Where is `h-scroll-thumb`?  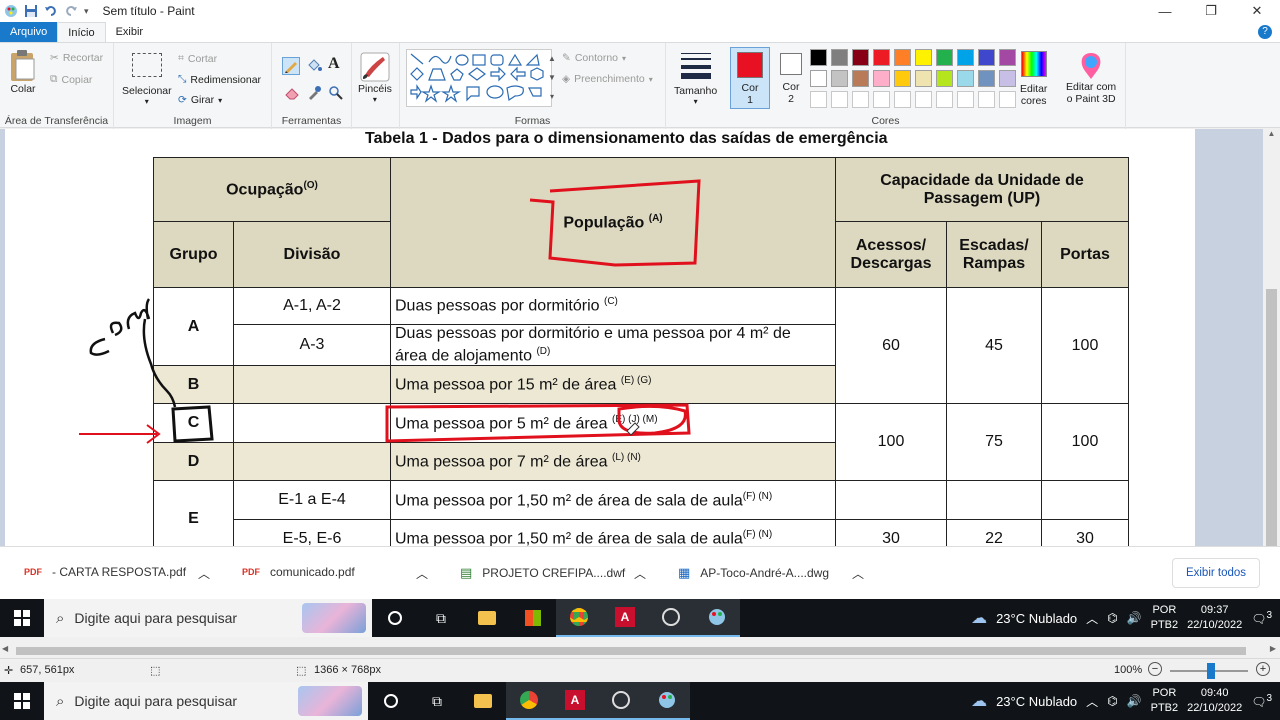 h-scroll-thumb is located at coordinates (631, 651).